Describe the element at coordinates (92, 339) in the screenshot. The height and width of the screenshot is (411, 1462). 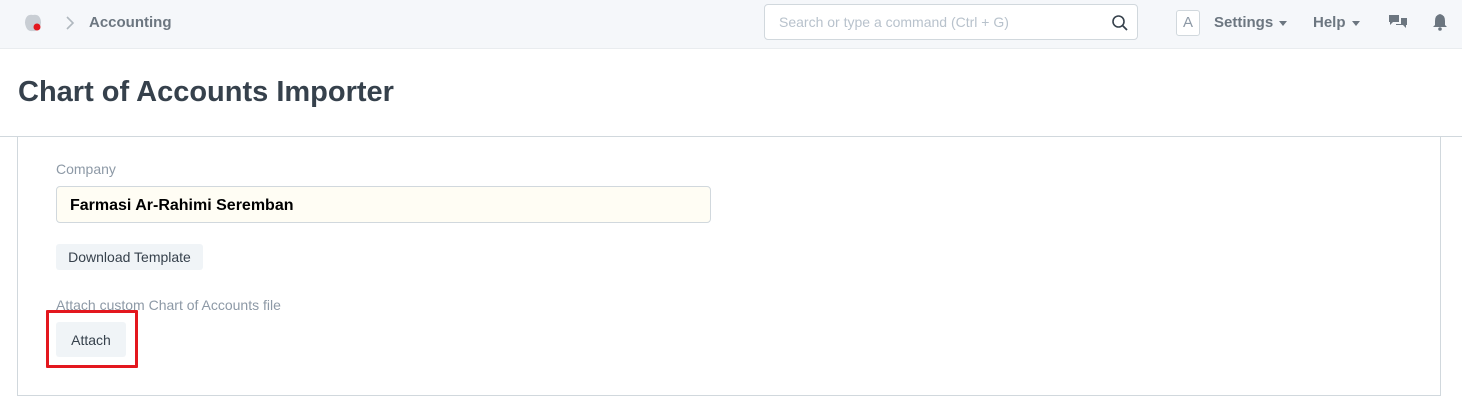
I see `highlight-box` at that location.